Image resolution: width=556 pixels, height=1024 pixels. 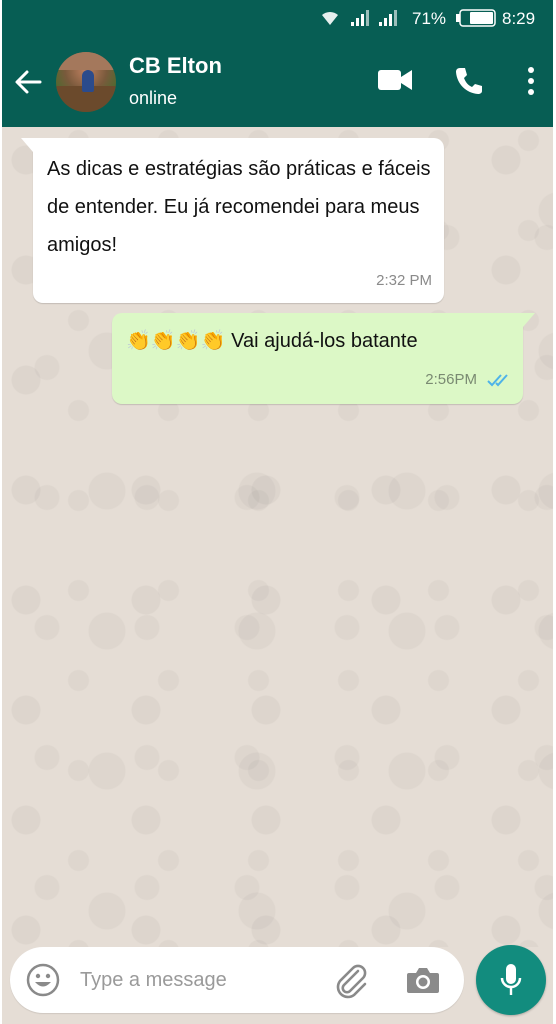 I want to click on wifi-icon, so click(x=330, y=18).